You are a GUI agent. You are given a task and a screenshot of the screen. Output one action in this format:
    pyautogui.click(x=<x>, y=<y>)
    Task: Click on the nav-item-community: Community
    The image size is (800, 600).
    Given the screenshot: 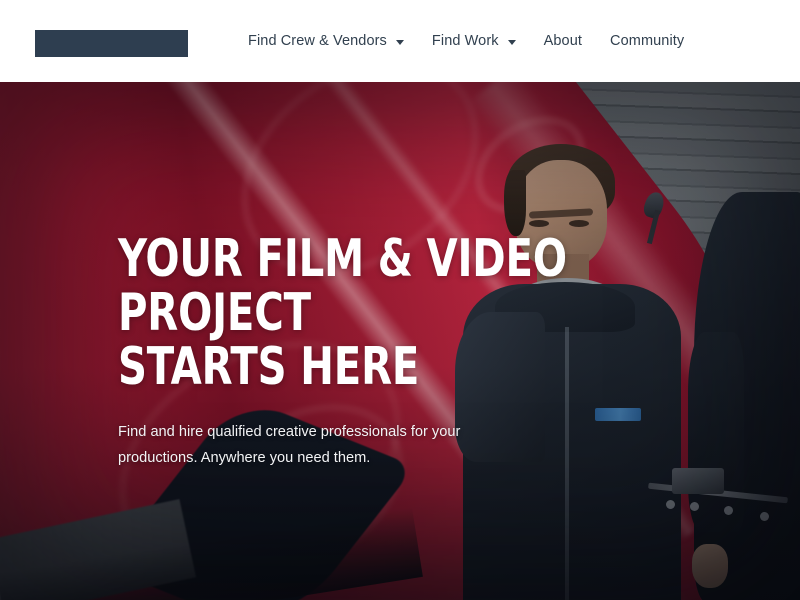 What is the action you would take?
    pyautogui.click(x=647, y=41)
    